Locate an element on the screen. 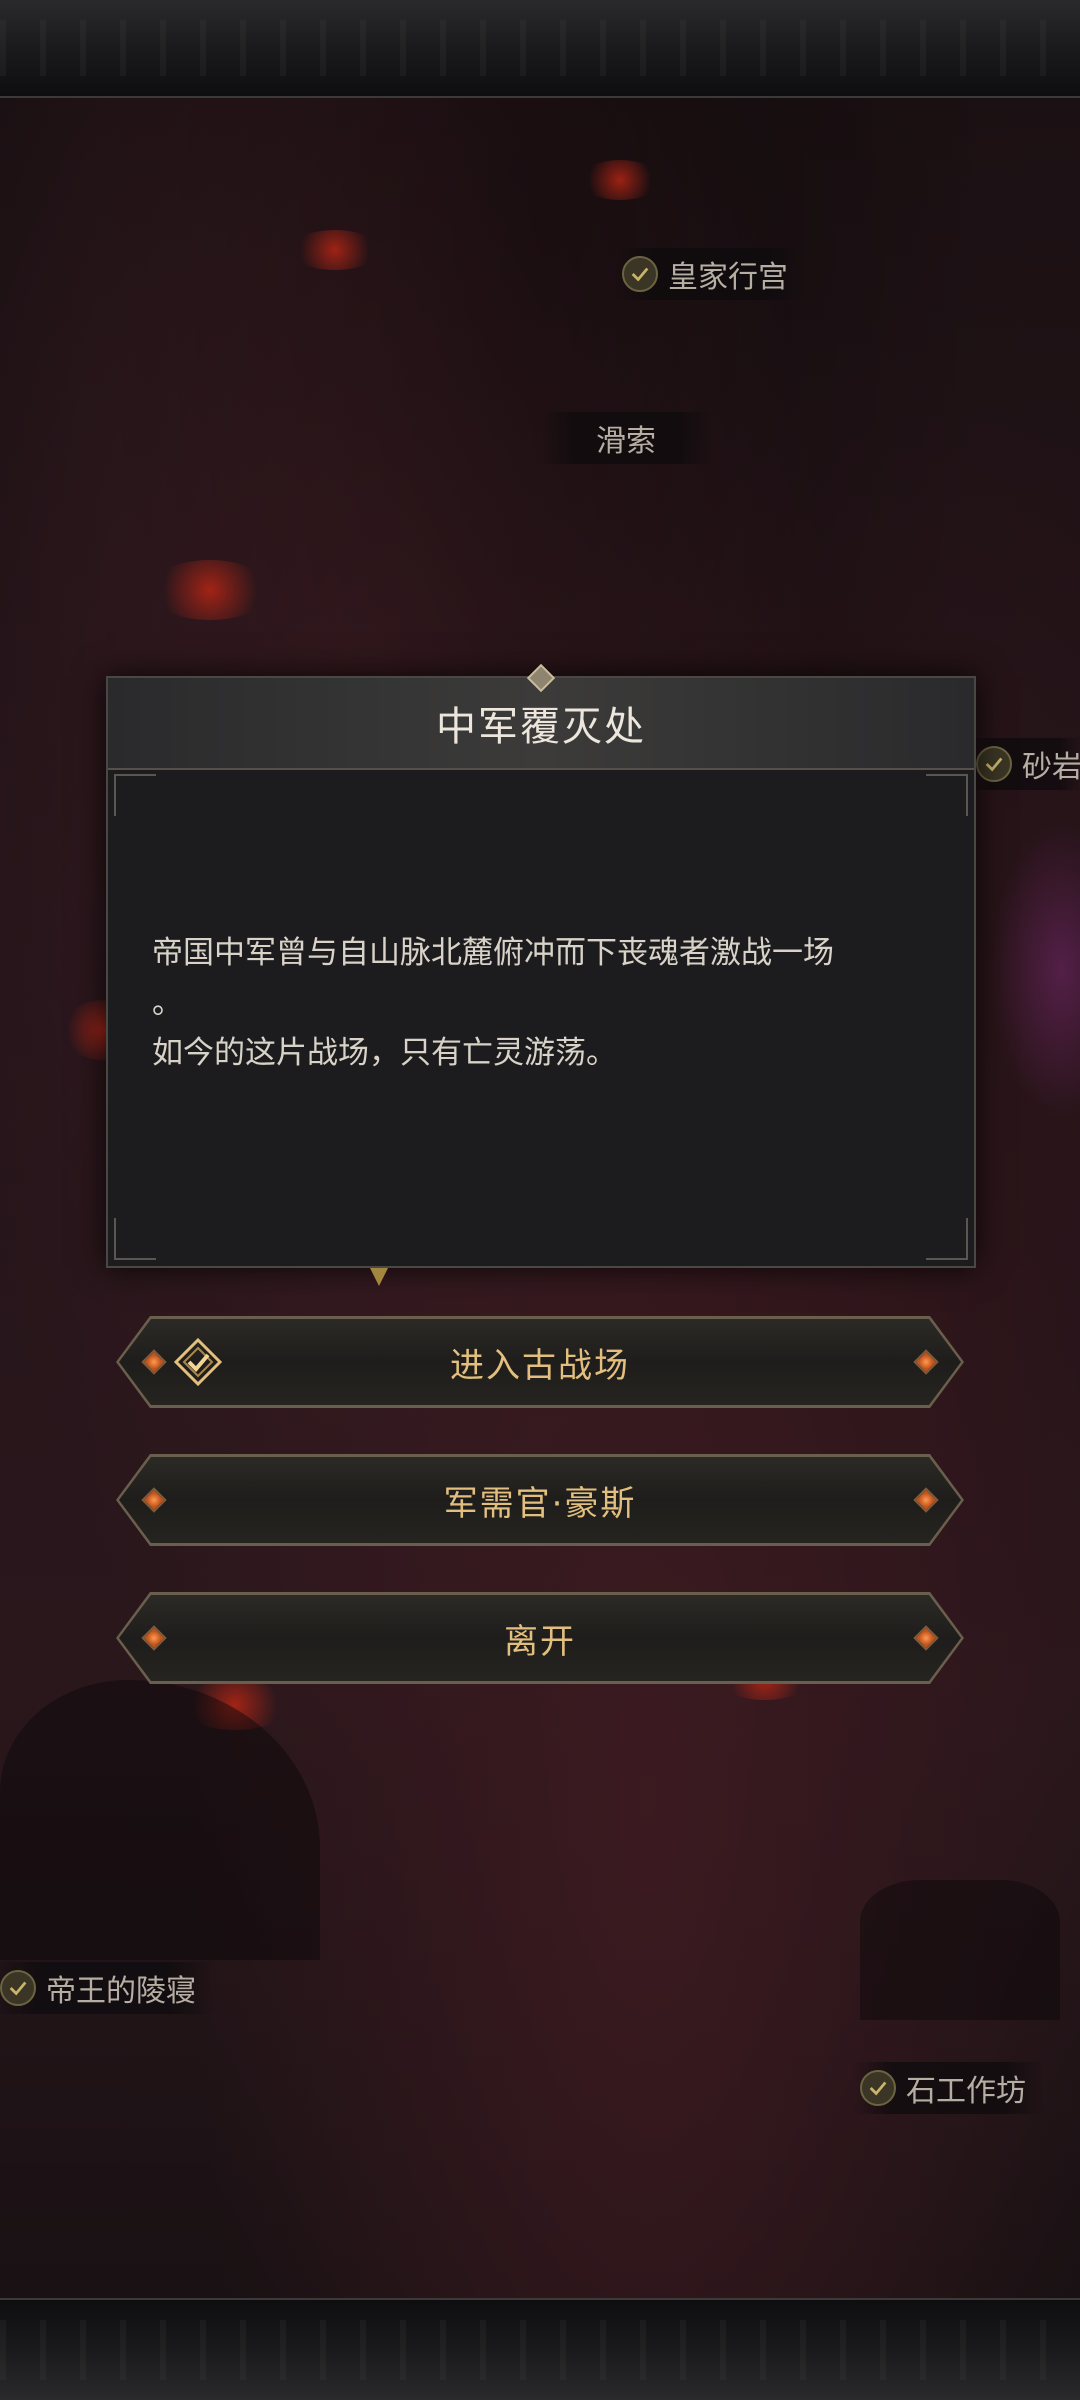 This screenshot has width=1080, height=2400. bottom-frame is located at coordinates (540, 2349).